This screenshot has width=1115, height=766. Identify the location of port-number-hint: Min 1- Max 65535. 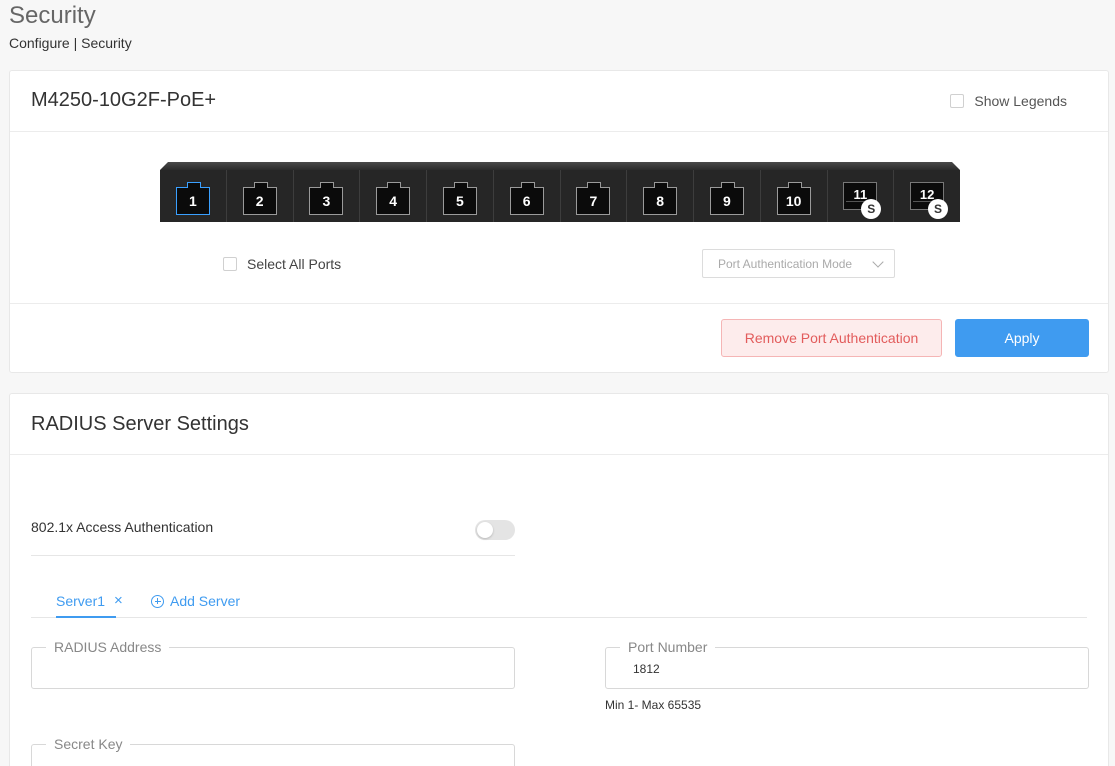
(653, 705).